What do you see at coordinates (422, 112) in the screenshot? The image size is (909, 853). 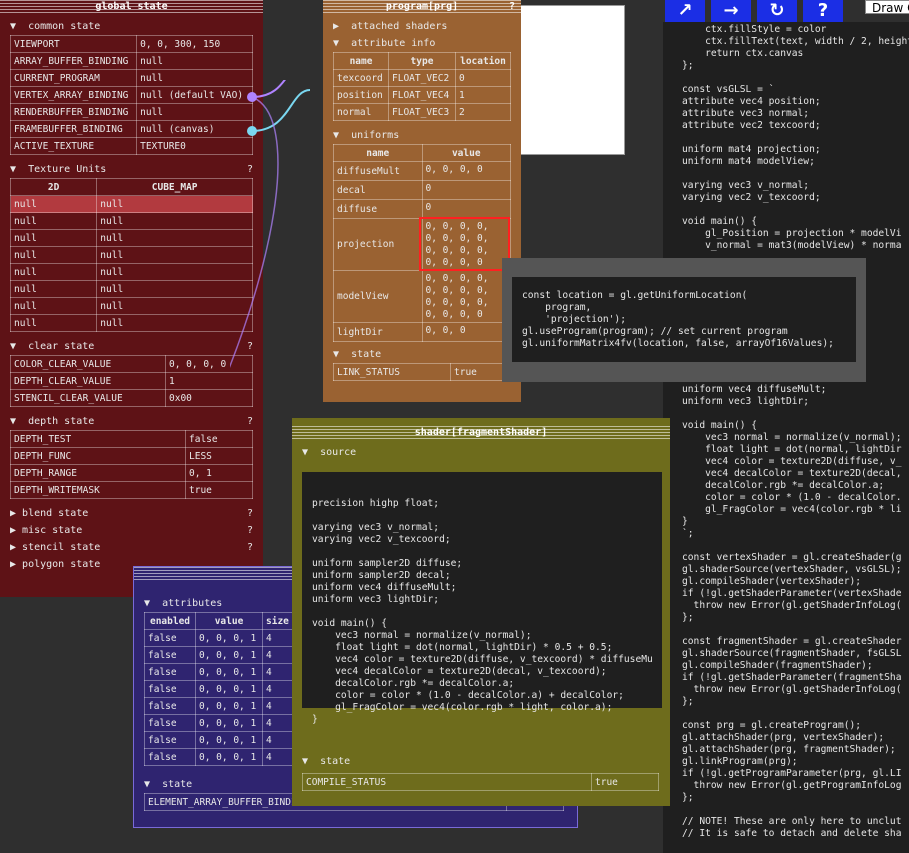 I see `attr-type: FLOAT_VEC3` at bounding box center [422, 112].